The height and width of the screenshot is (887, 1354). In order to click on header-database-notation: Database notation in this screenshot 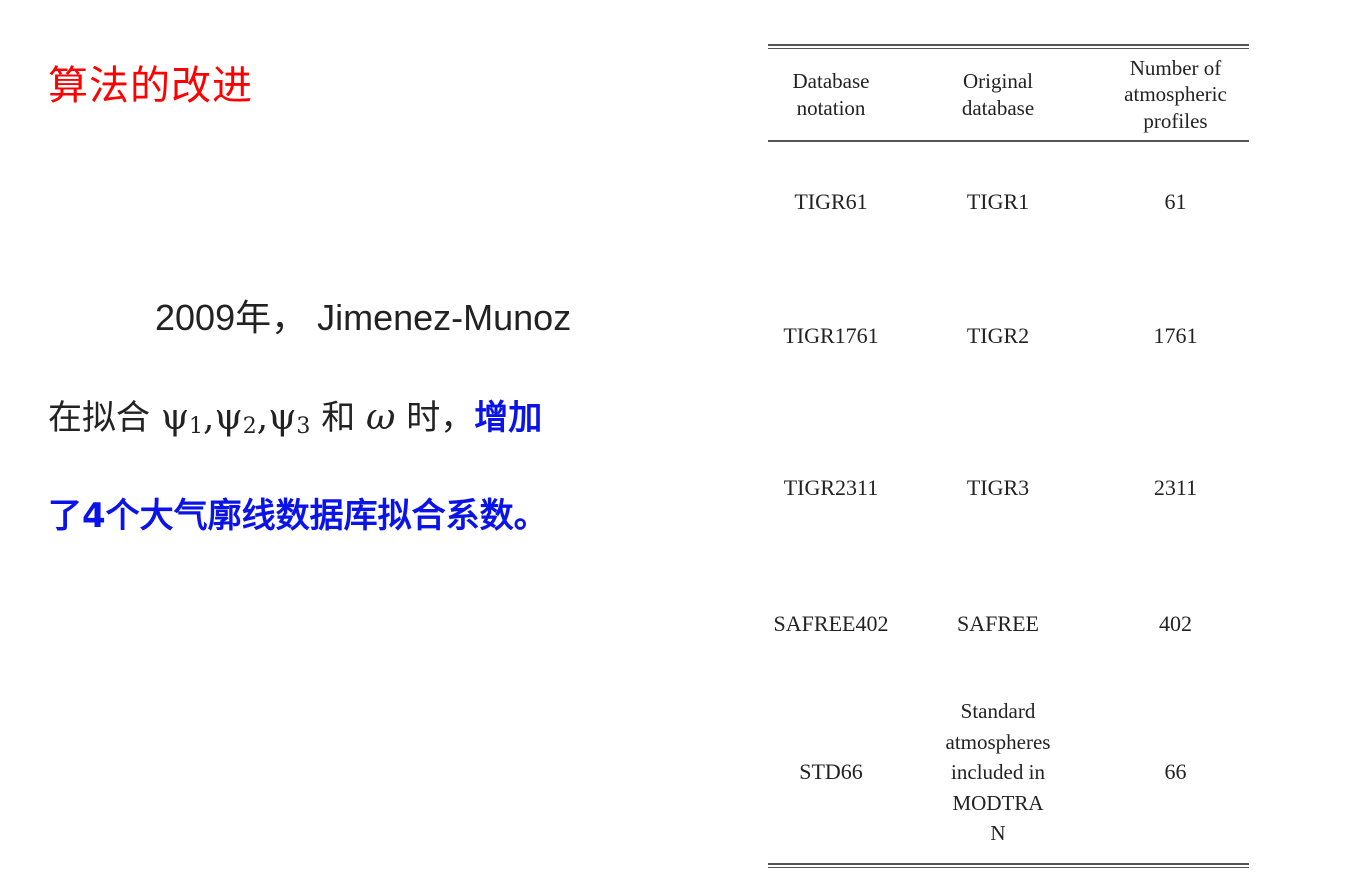, I will do `click(831, 94)`.